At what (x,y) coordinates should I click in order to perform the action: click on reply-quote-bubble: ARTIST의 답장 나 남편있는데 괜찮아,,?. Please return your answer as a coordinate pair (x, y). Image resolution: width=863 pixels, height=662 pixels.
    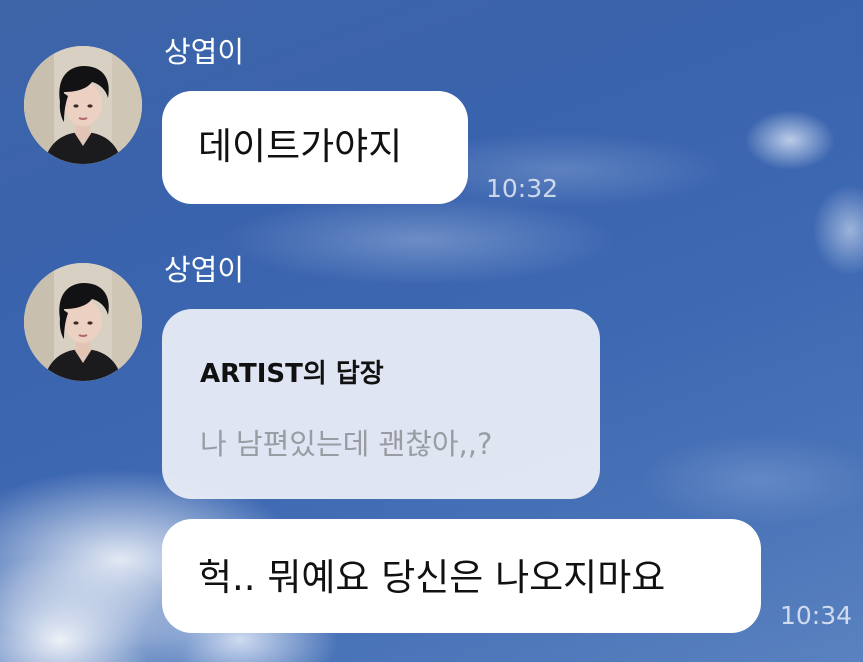
    Looking at the image, I should click on (381, 404).